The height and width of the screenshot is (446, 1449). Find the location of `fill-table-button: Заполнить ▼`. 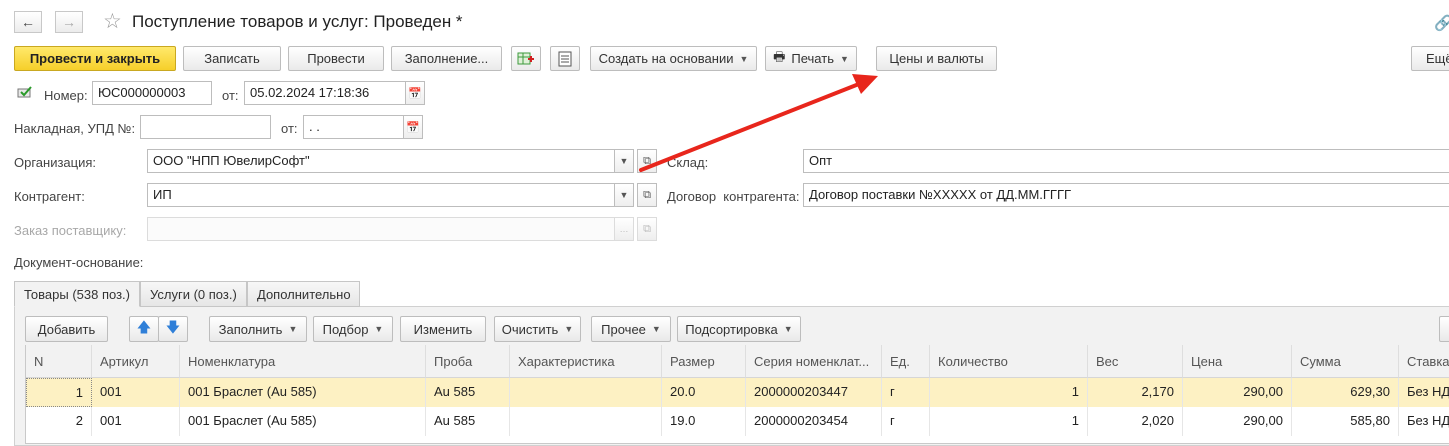

fill-table-button: Заполнить ▼ is located at coordinates (258, 329).